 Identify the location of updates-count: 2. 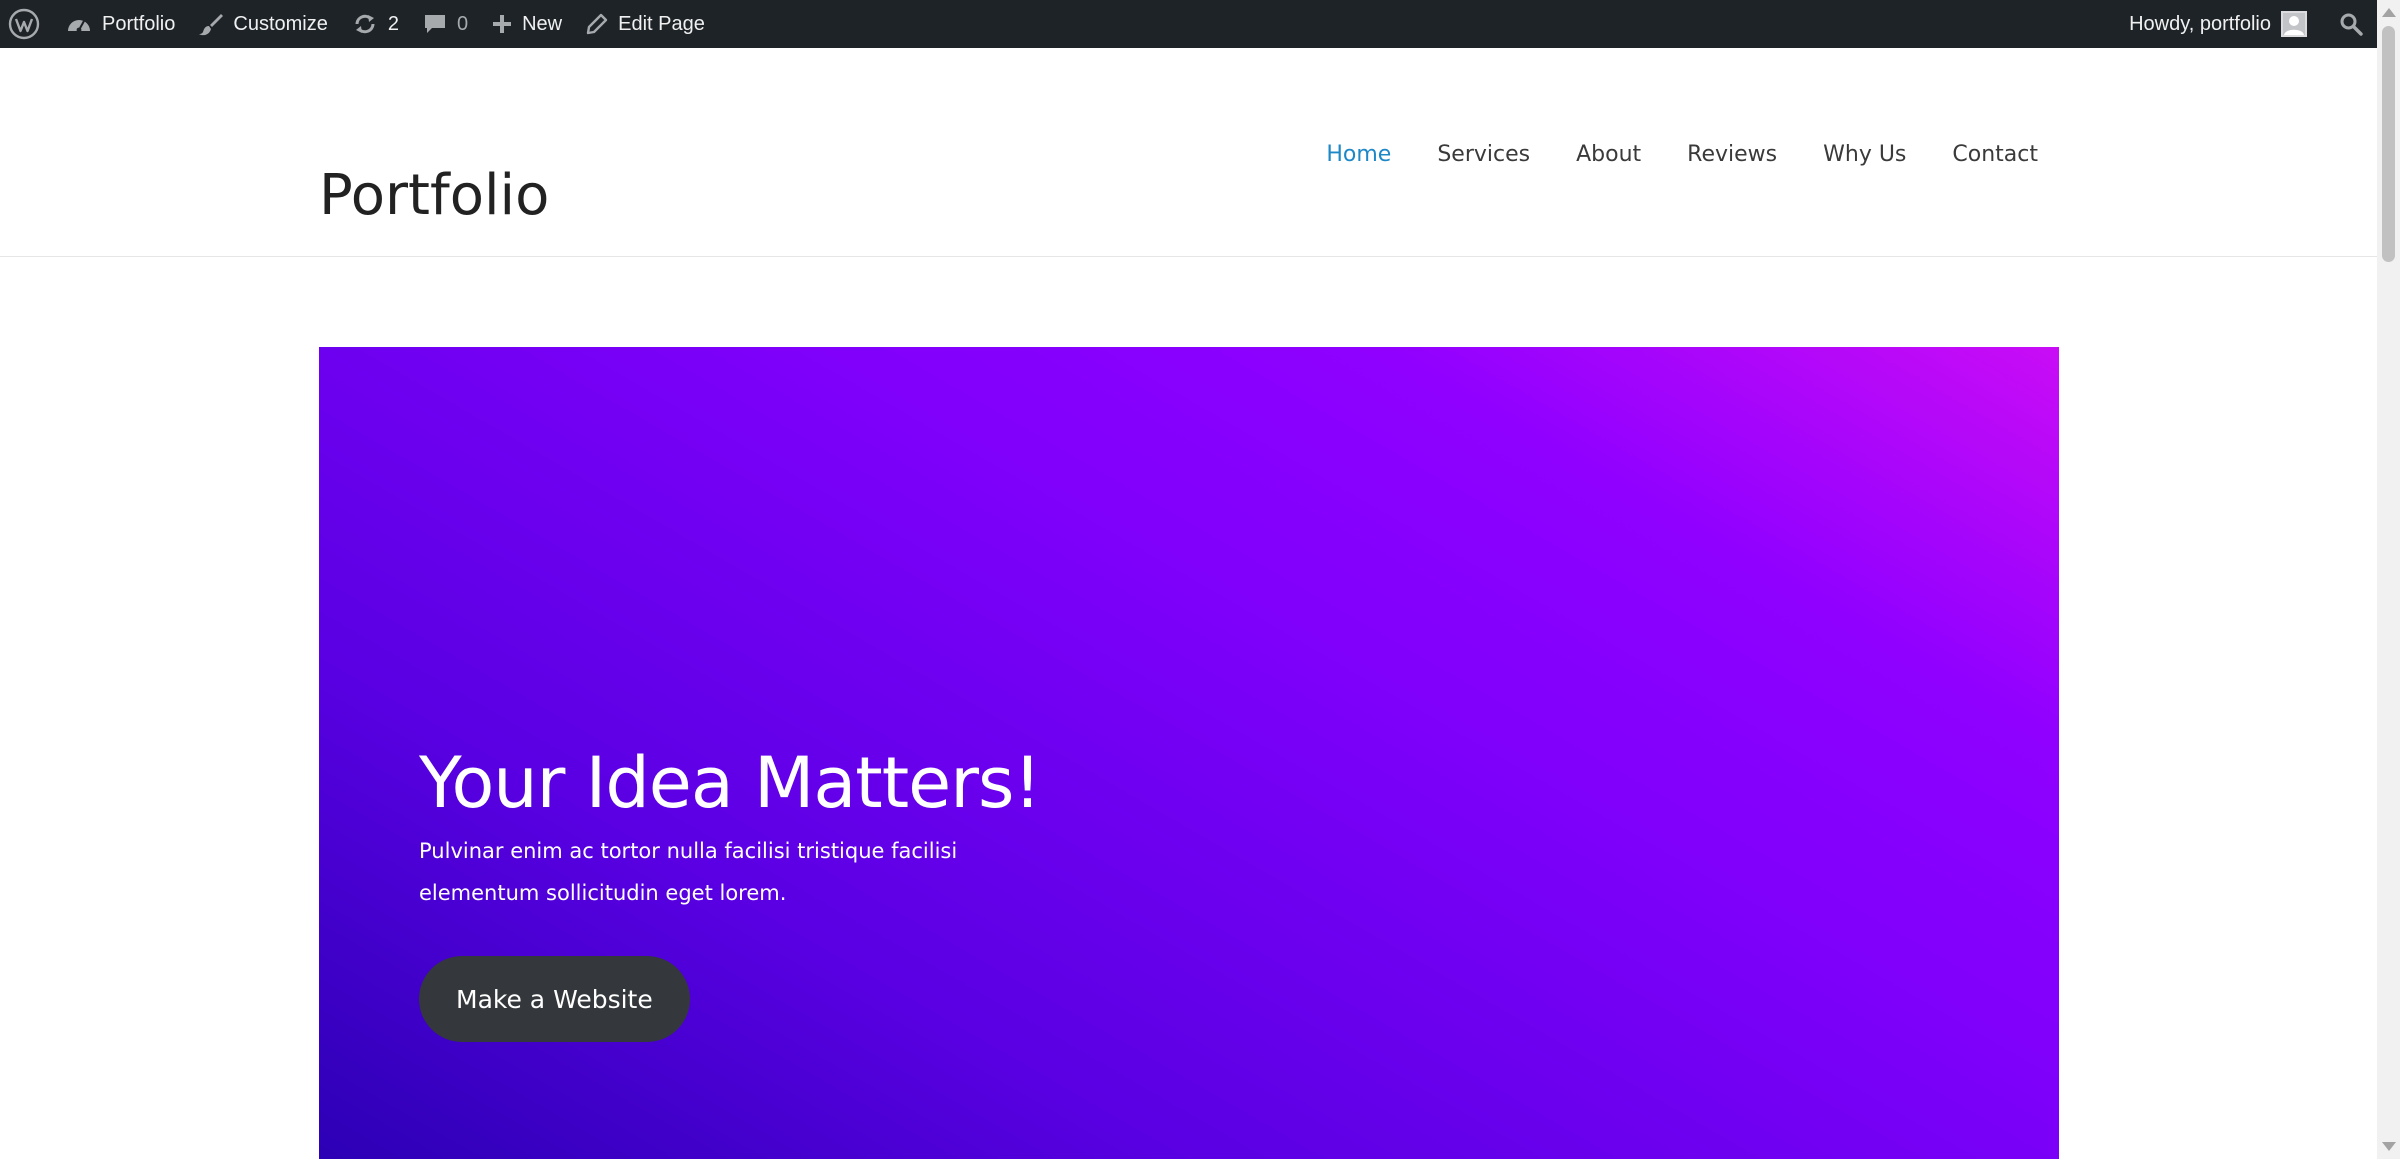
(393, 23).